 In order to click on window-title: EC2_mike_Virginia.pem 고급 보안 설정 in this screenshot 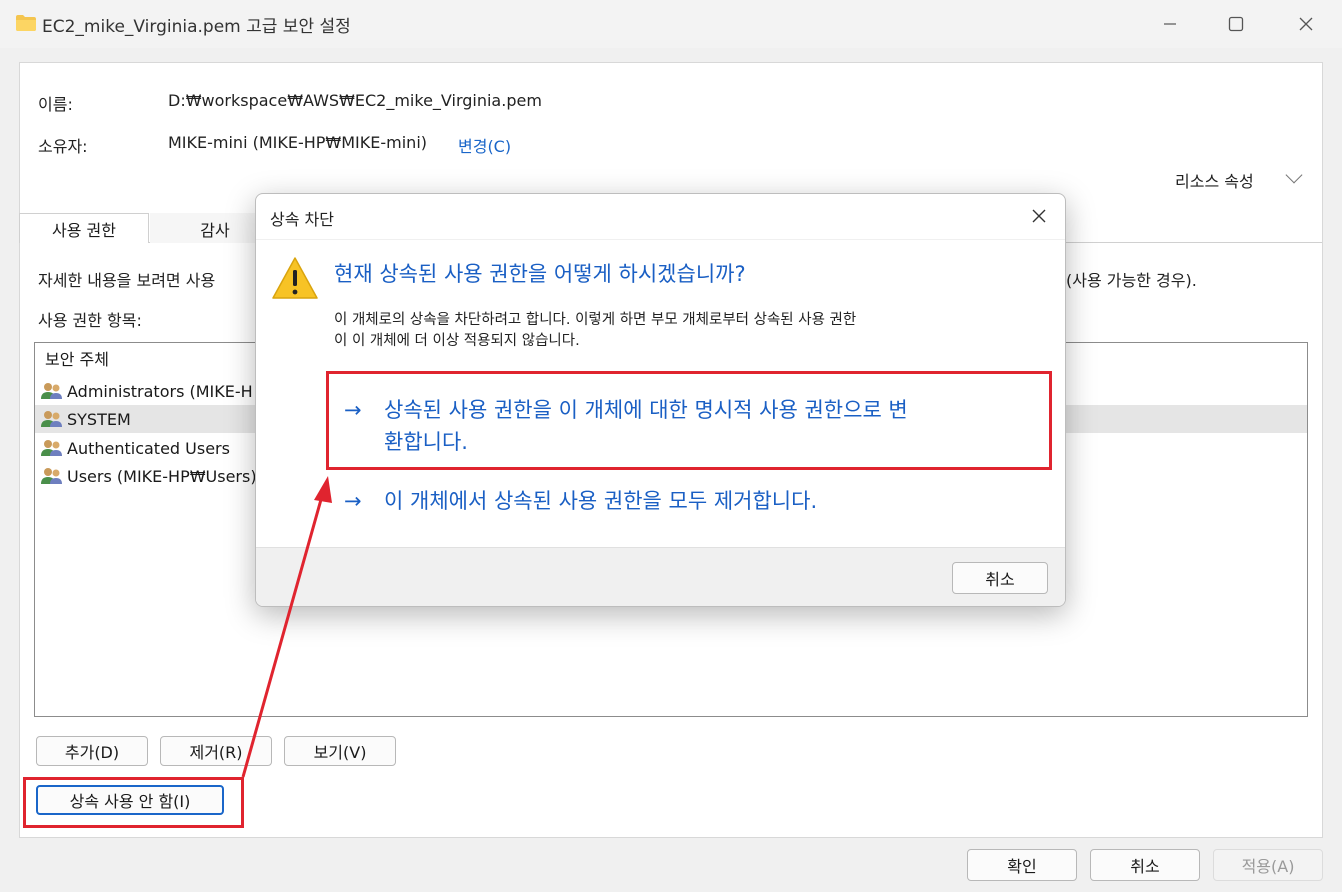, I will do `click(196, 27)`.